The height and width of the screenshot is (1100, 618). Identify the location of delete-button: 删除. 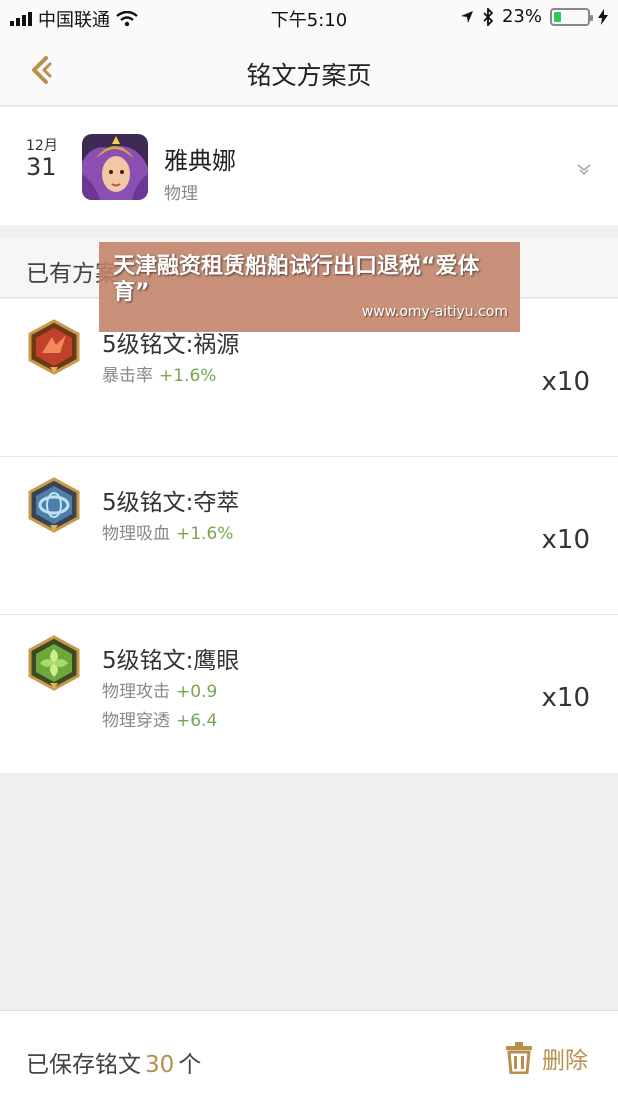
(546, 1058).